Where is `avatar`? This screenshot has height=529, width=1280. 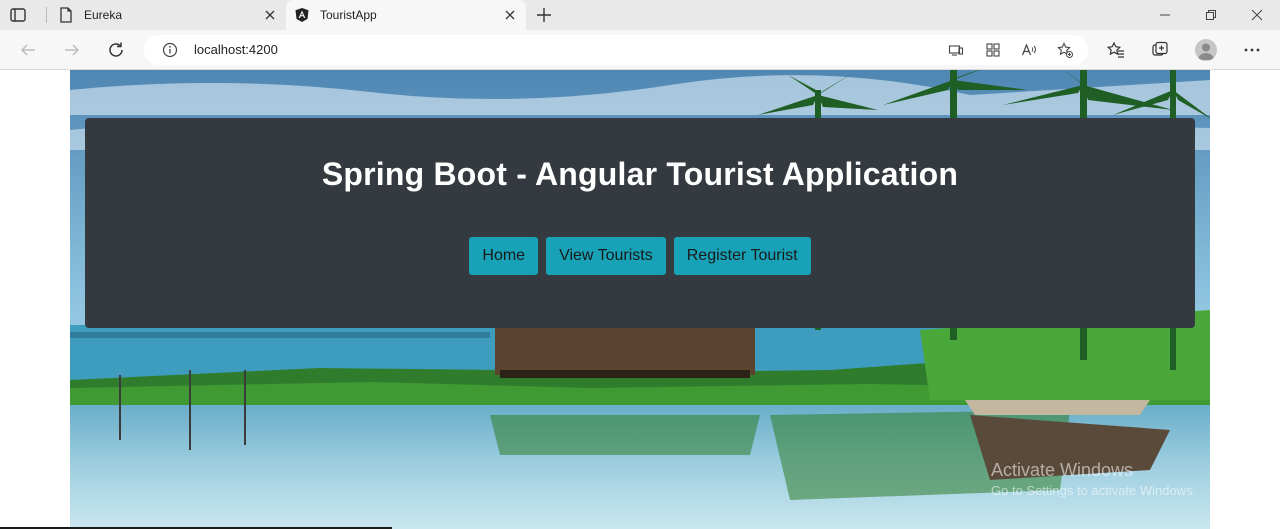 avatar is located at coordinates (1206, 50).